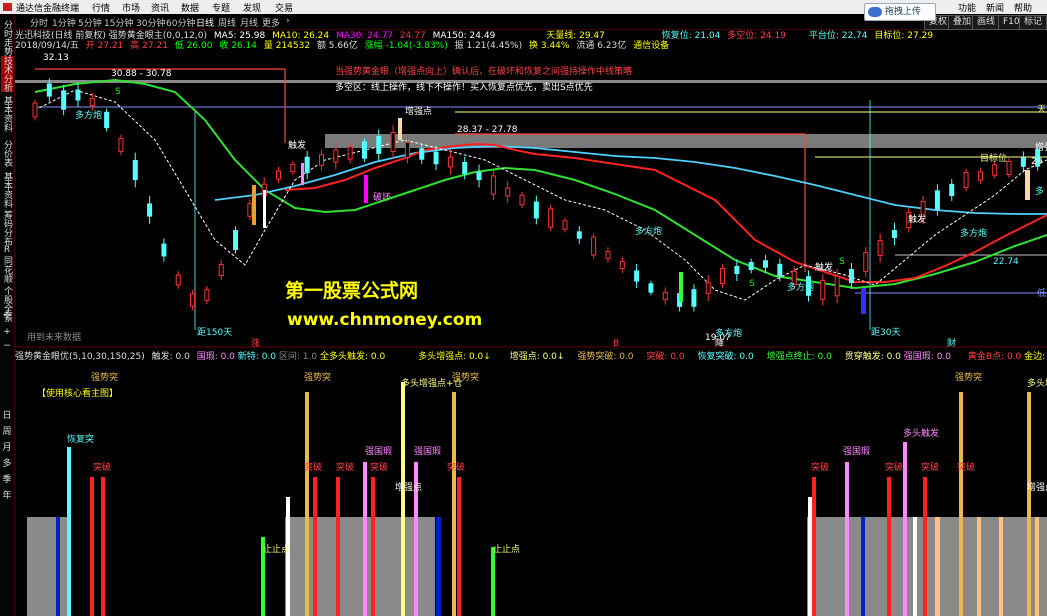  I want to click on menu-item-xinwen: 新闻, so click(995, 7).